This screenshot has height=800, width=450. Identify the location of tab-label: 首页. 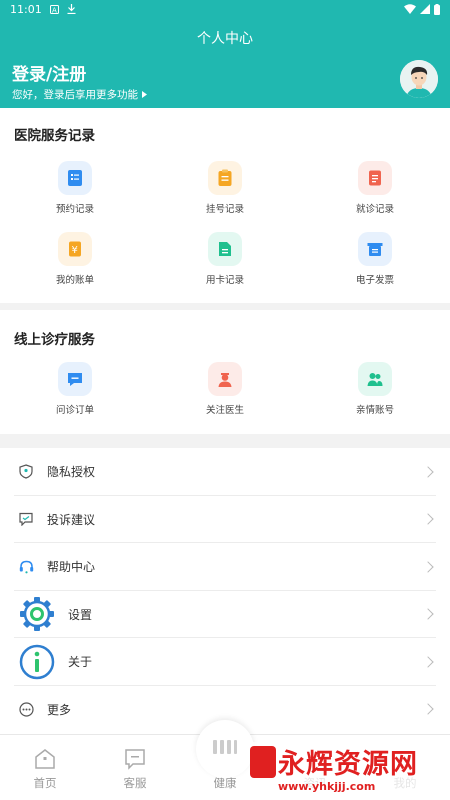
(45, 783).